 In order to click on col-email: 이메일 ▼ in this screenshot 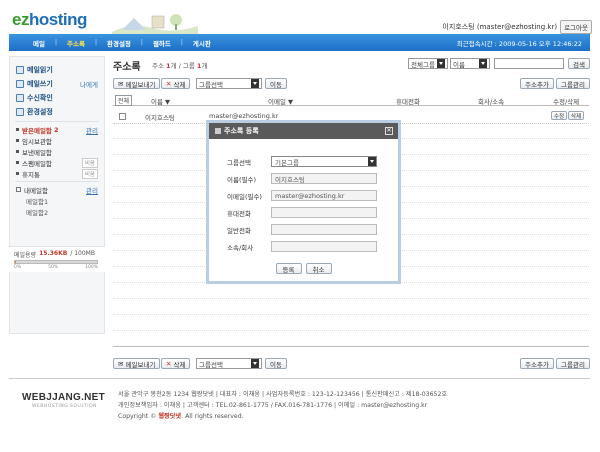, I will do `click(280, 101)`.